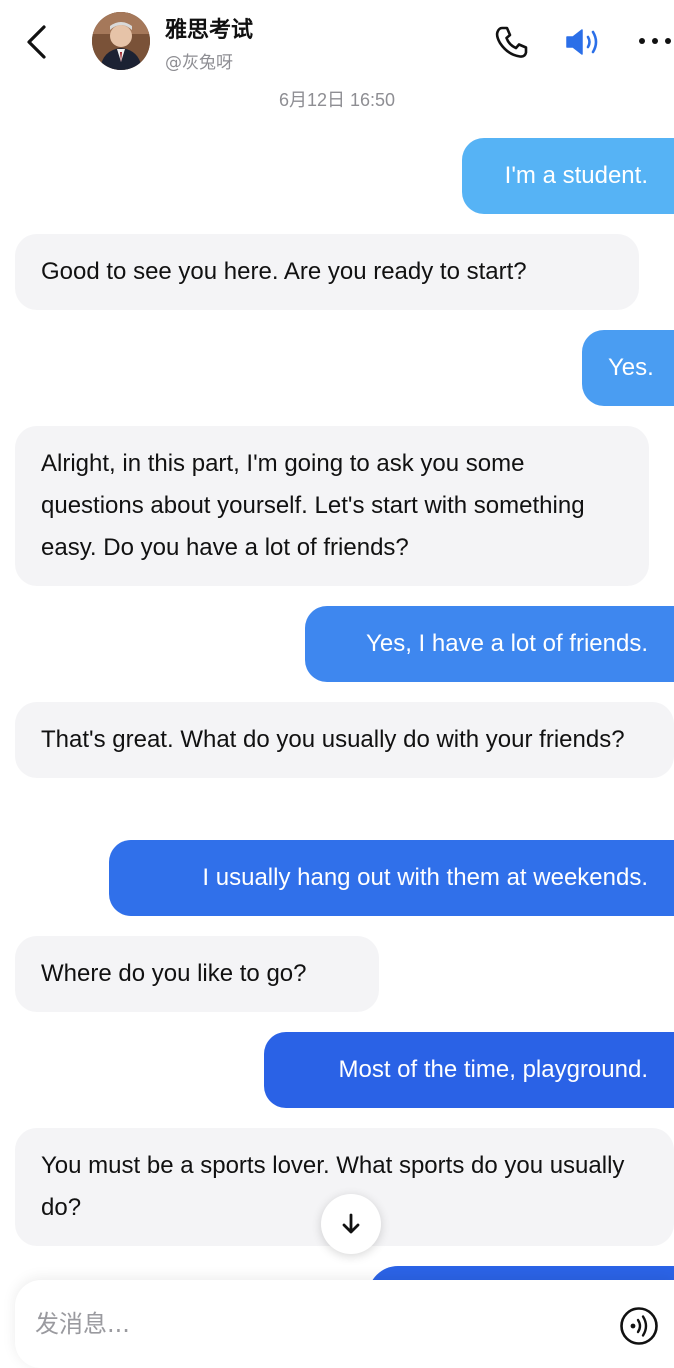 This screenshot has width=674, height=1368. I want to click on message-composer, so click(344, 1324).